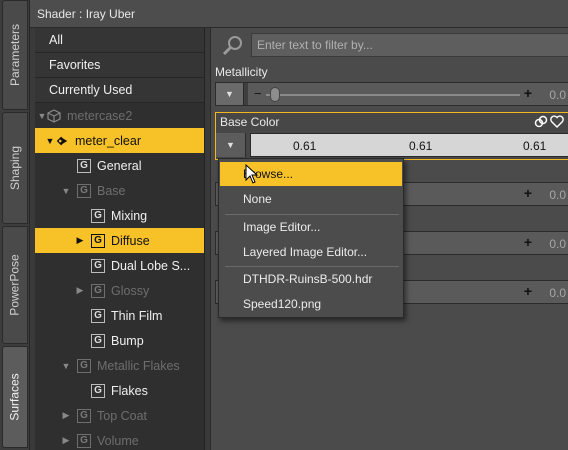 This screenshot has height=450, width=568. Describe the element at coordinates (108, 140) in the screenshot. I see `tree-item-label: meter_clear` at that location.